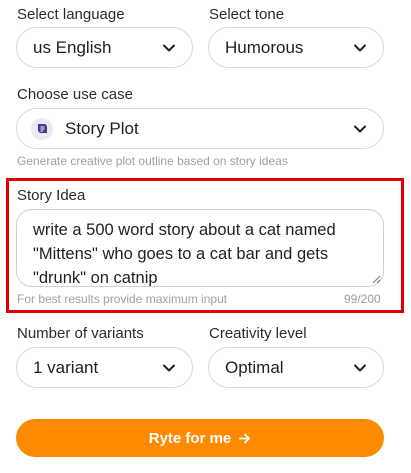  Describe the element at coordinates (80, 333) in the screenshot. I see `variants-label: Number of variants` at that location.